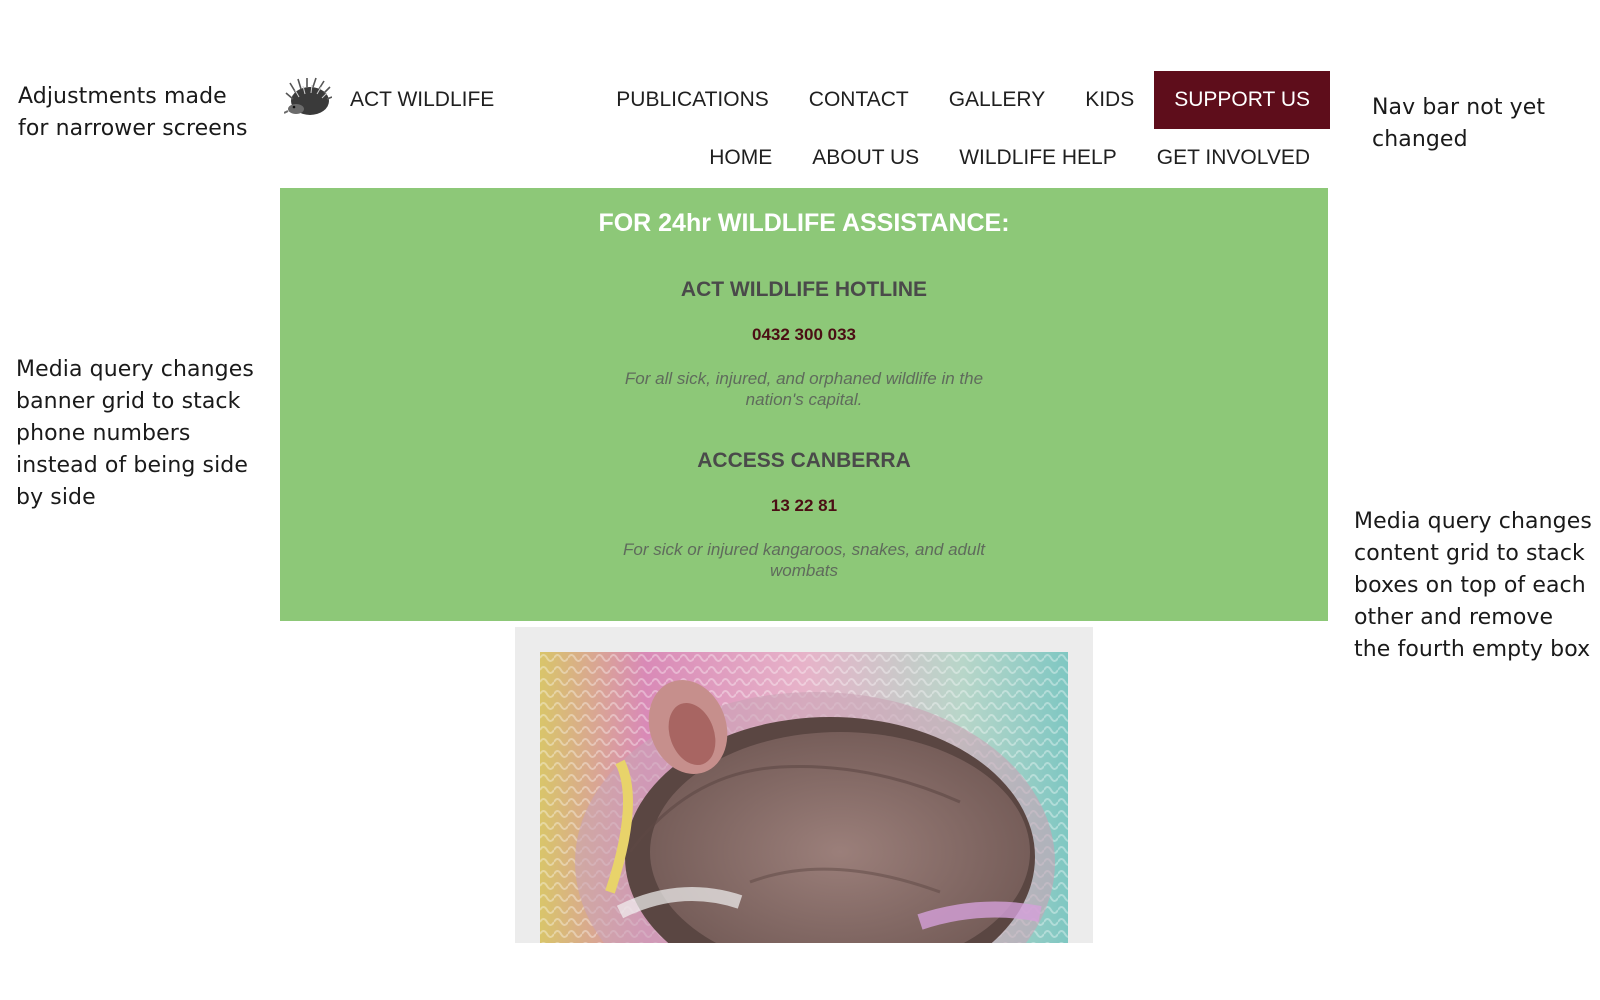 The image size is (1600, 1000). Describe the element at coordinates (1459, 123) in the screenshot. I see `annotation-nav-bar: Nav bar not yet changed` at that location.